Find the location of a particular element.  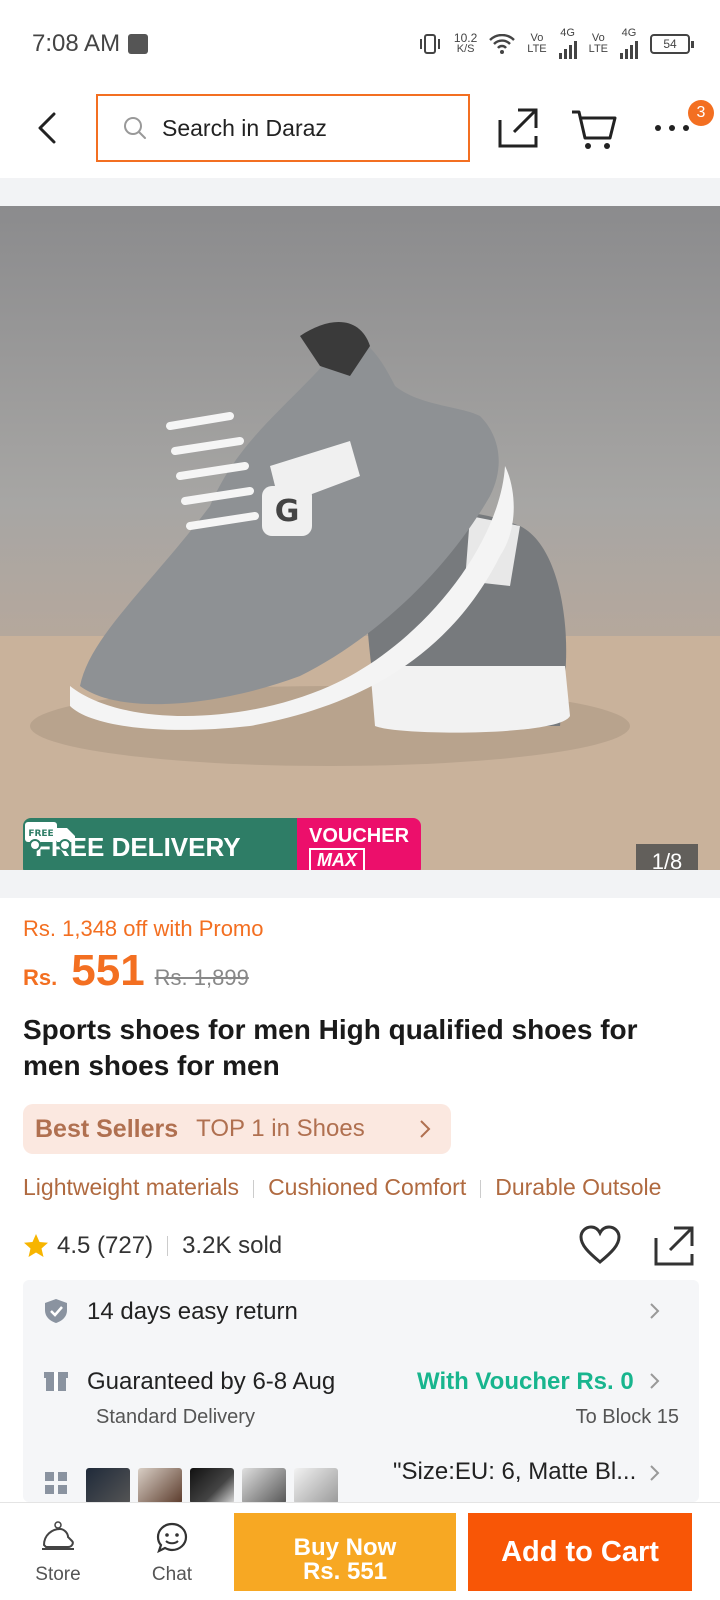

price-currency: Rs. is located at coordinates (40, 977).